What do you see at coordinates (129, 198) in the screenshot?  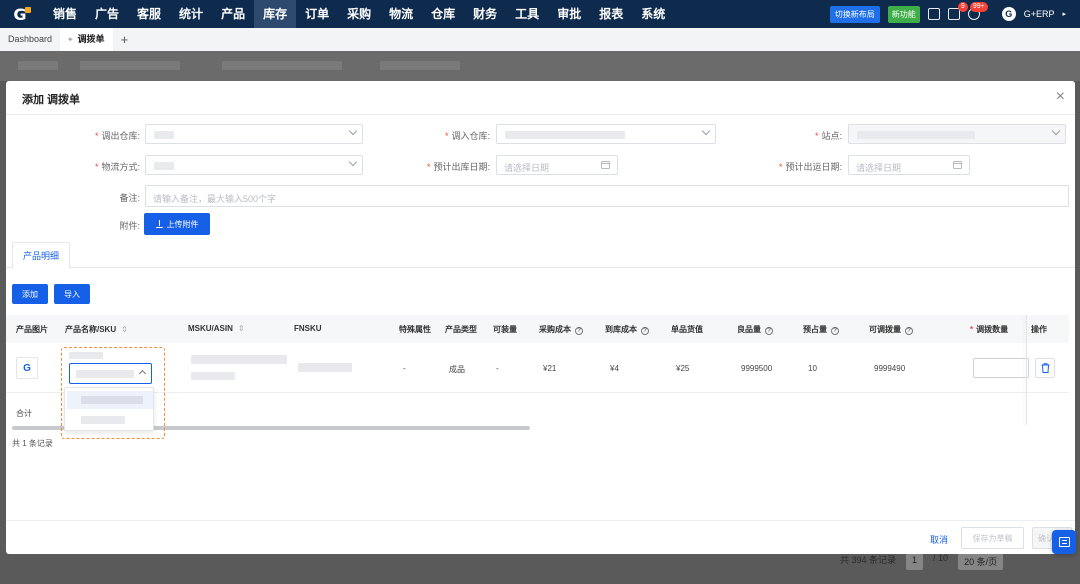 I see `remark-label: 备注:` at bounding box center [129, 198].